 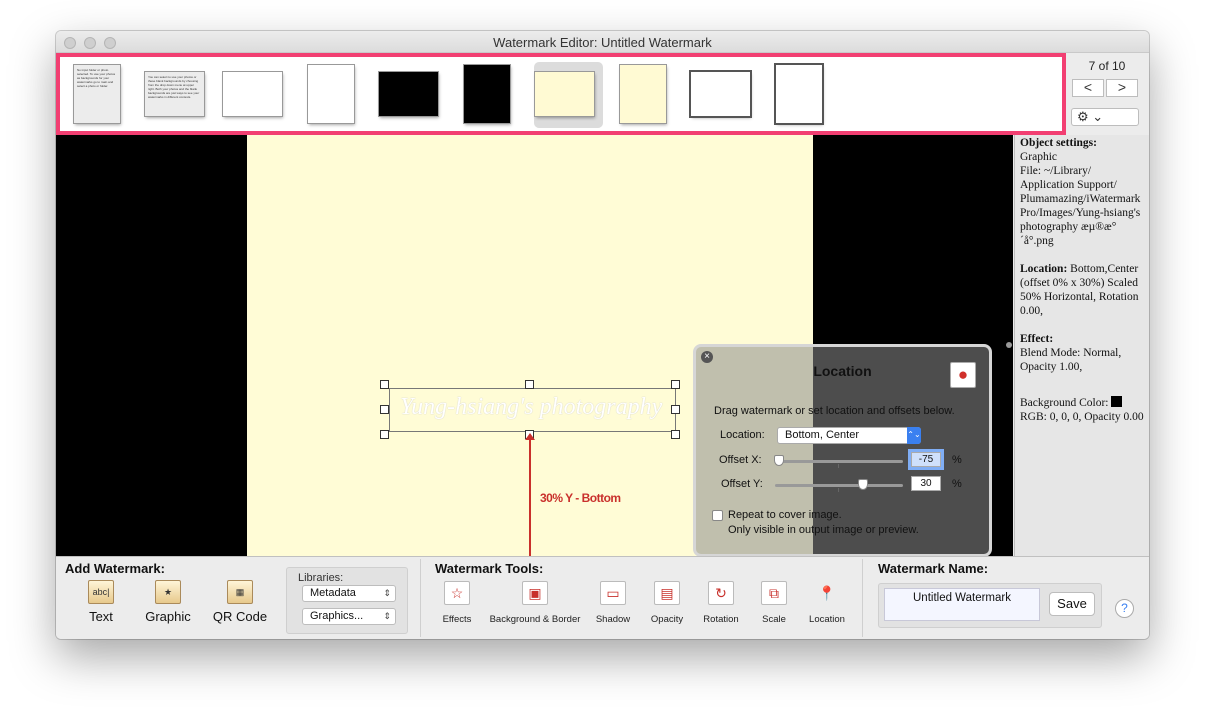 What do you see at coordinates (933, 568) in the screenshot?
I see `watermark-name-title: Watermark Name:` at bounding box center [933, 568].